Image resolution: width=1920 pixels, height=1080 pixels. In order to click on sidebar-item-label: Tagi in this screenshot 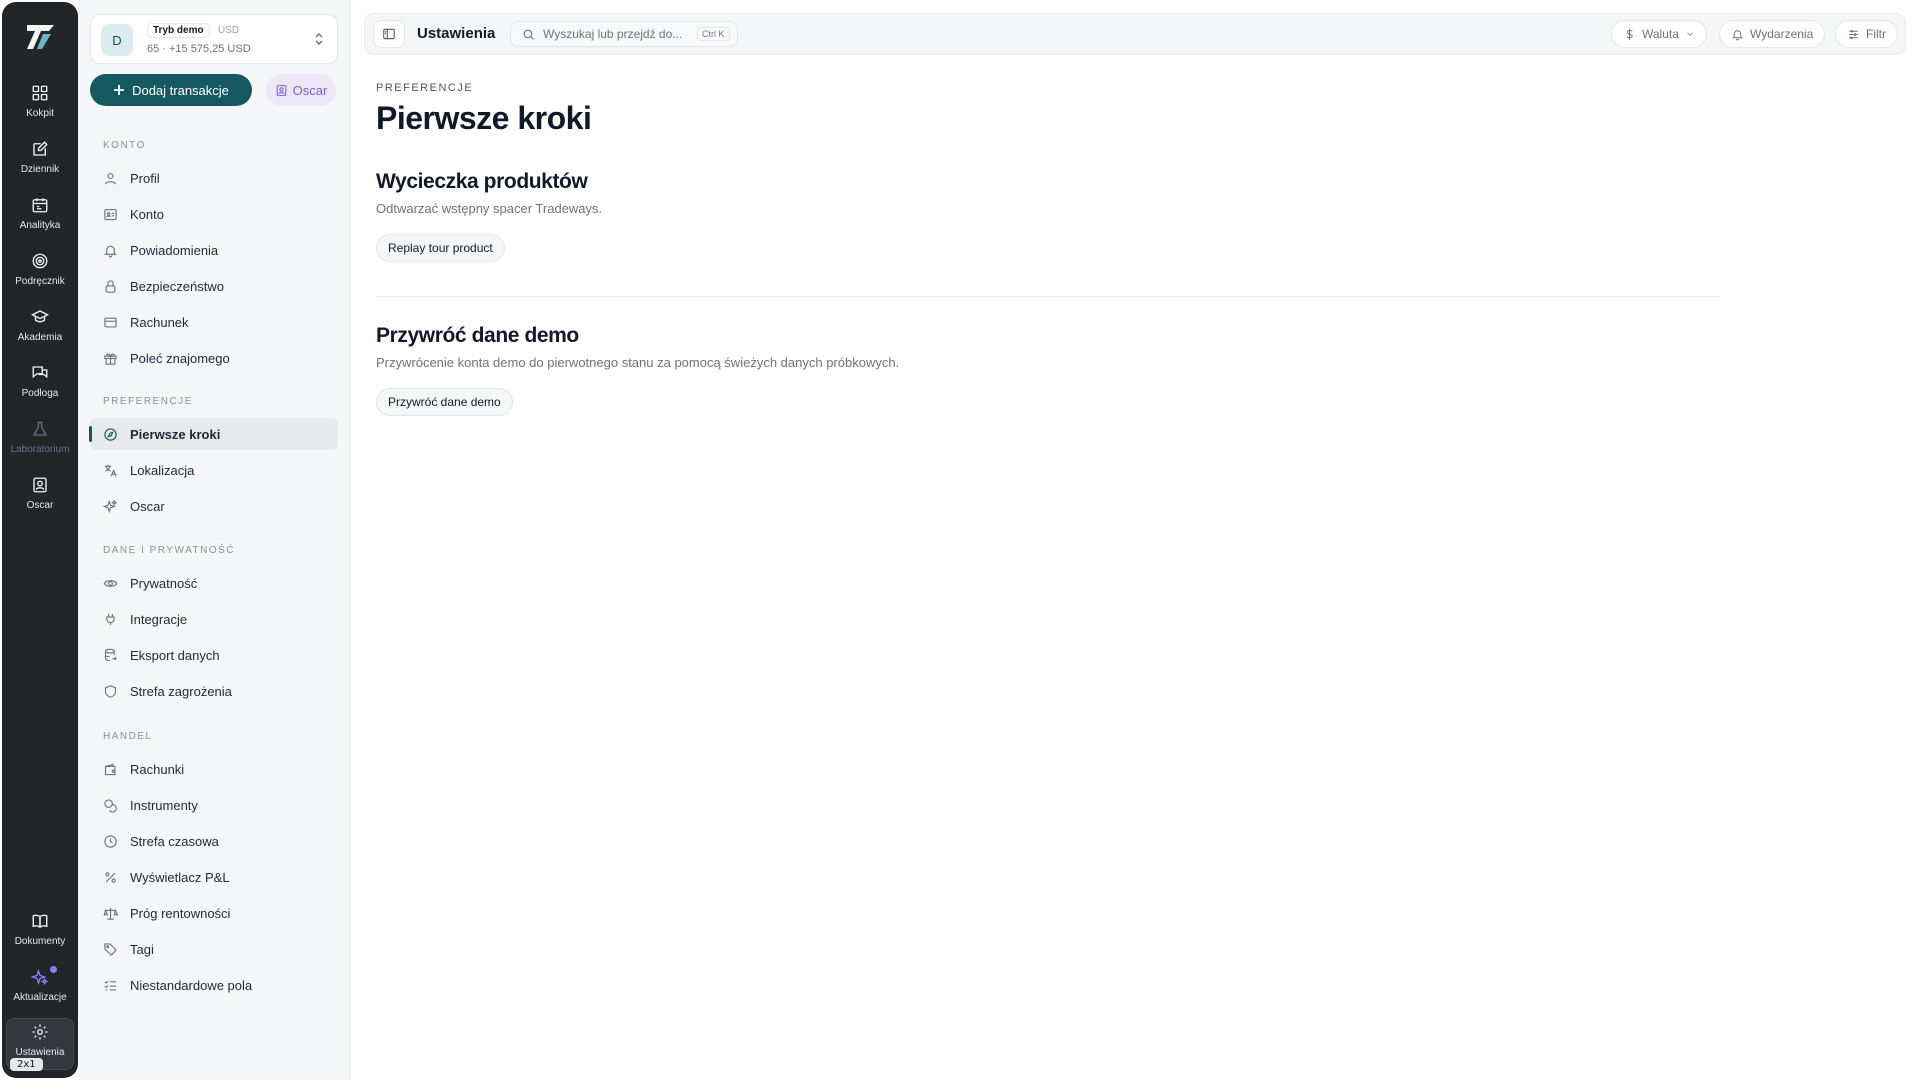, I will do `click(142, 949)`.